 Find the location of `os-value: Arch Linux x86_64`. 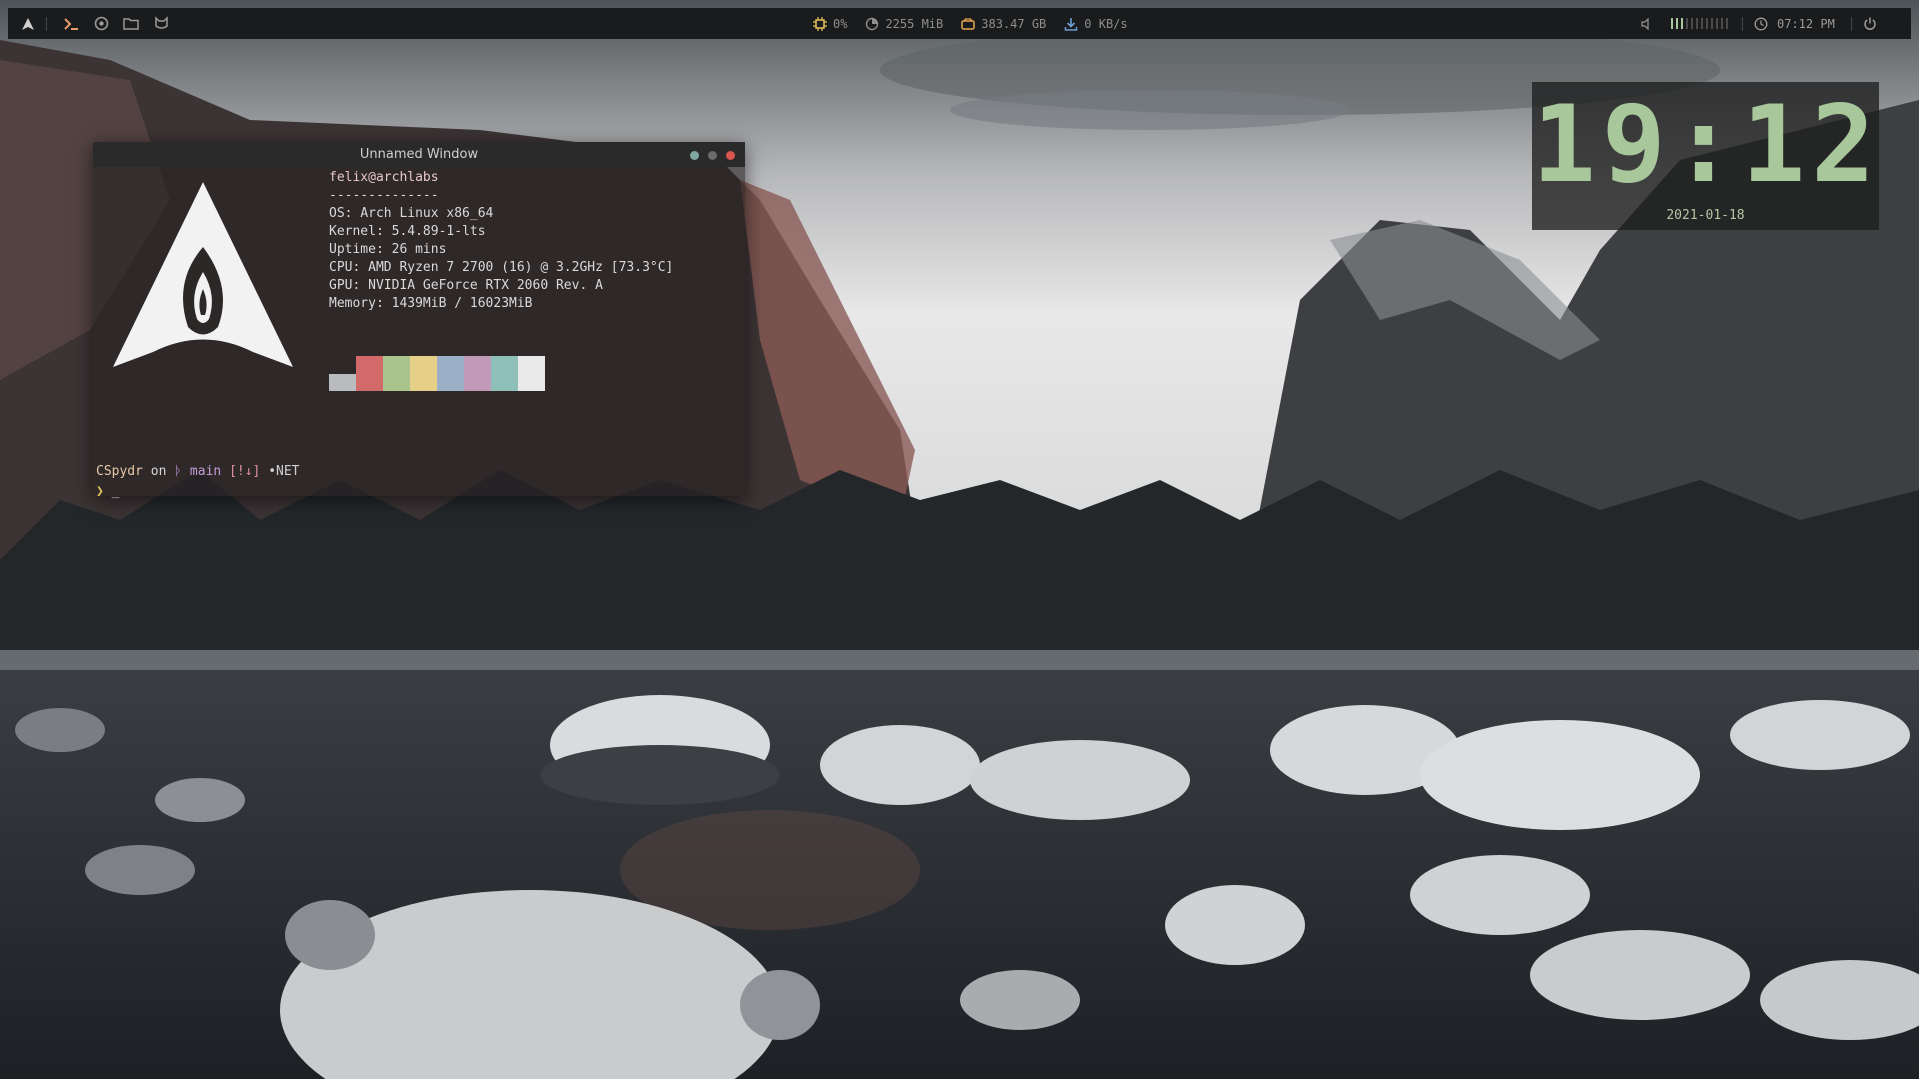

os-value: Arch Linux x86_64 is located at coordinates (427, 213).